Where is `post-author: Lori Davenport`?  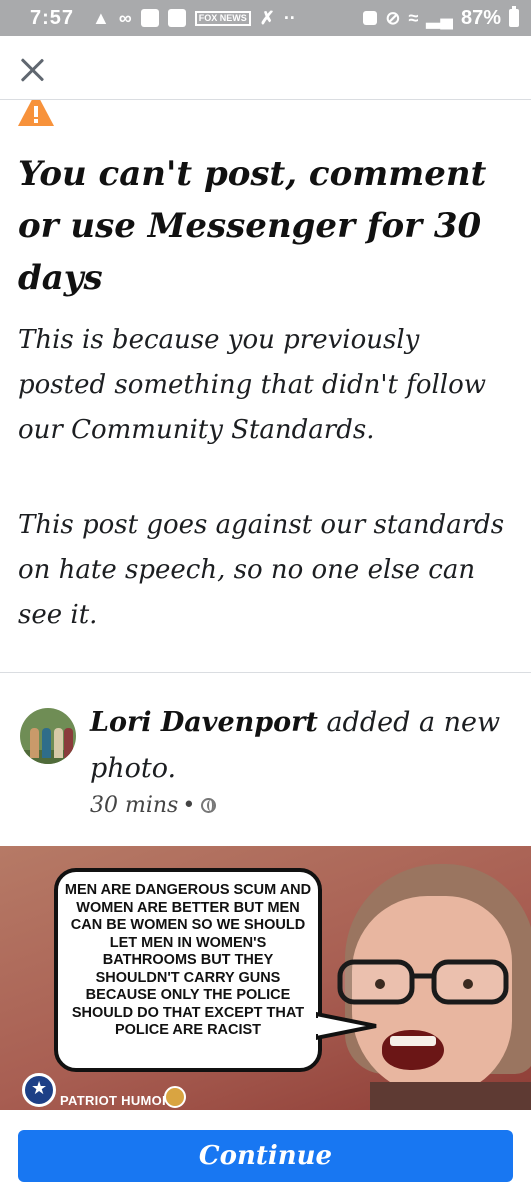 post-author: Lori Davenport is located at coordinates (204, 722).